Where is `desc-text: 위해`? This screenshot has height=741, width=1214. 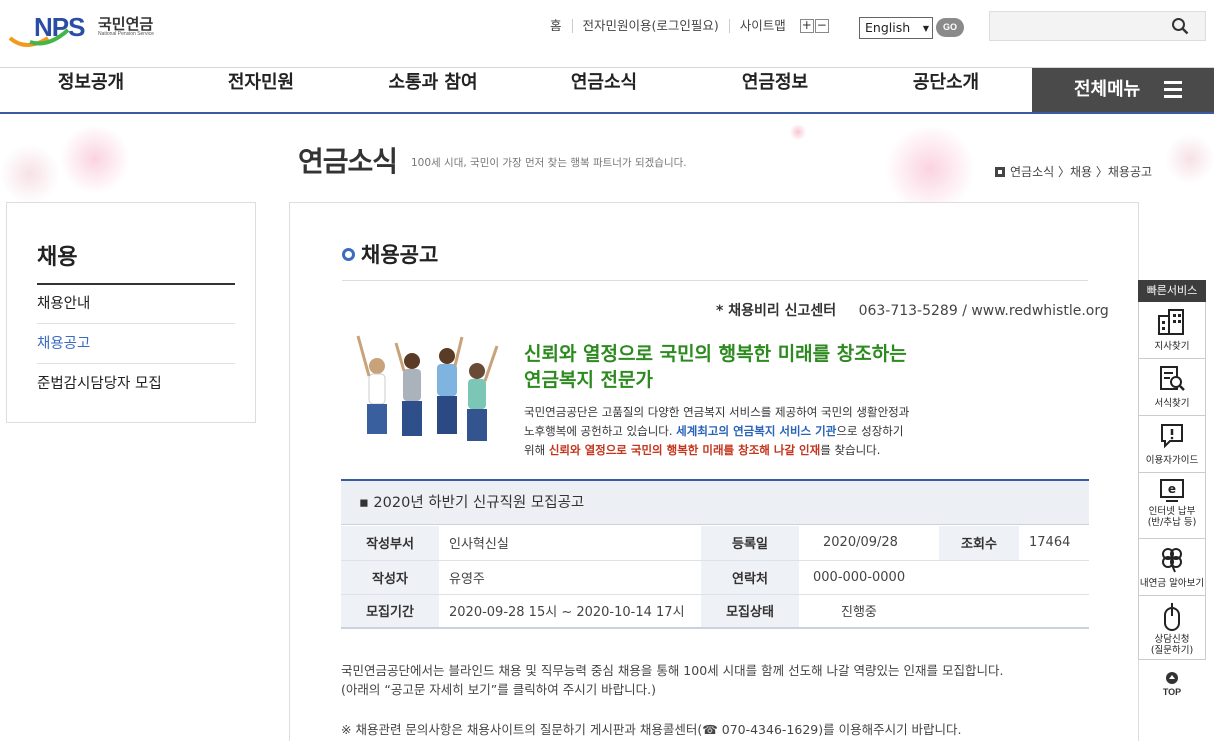
desc-text: 위해 is located at coordinates (536, 450).